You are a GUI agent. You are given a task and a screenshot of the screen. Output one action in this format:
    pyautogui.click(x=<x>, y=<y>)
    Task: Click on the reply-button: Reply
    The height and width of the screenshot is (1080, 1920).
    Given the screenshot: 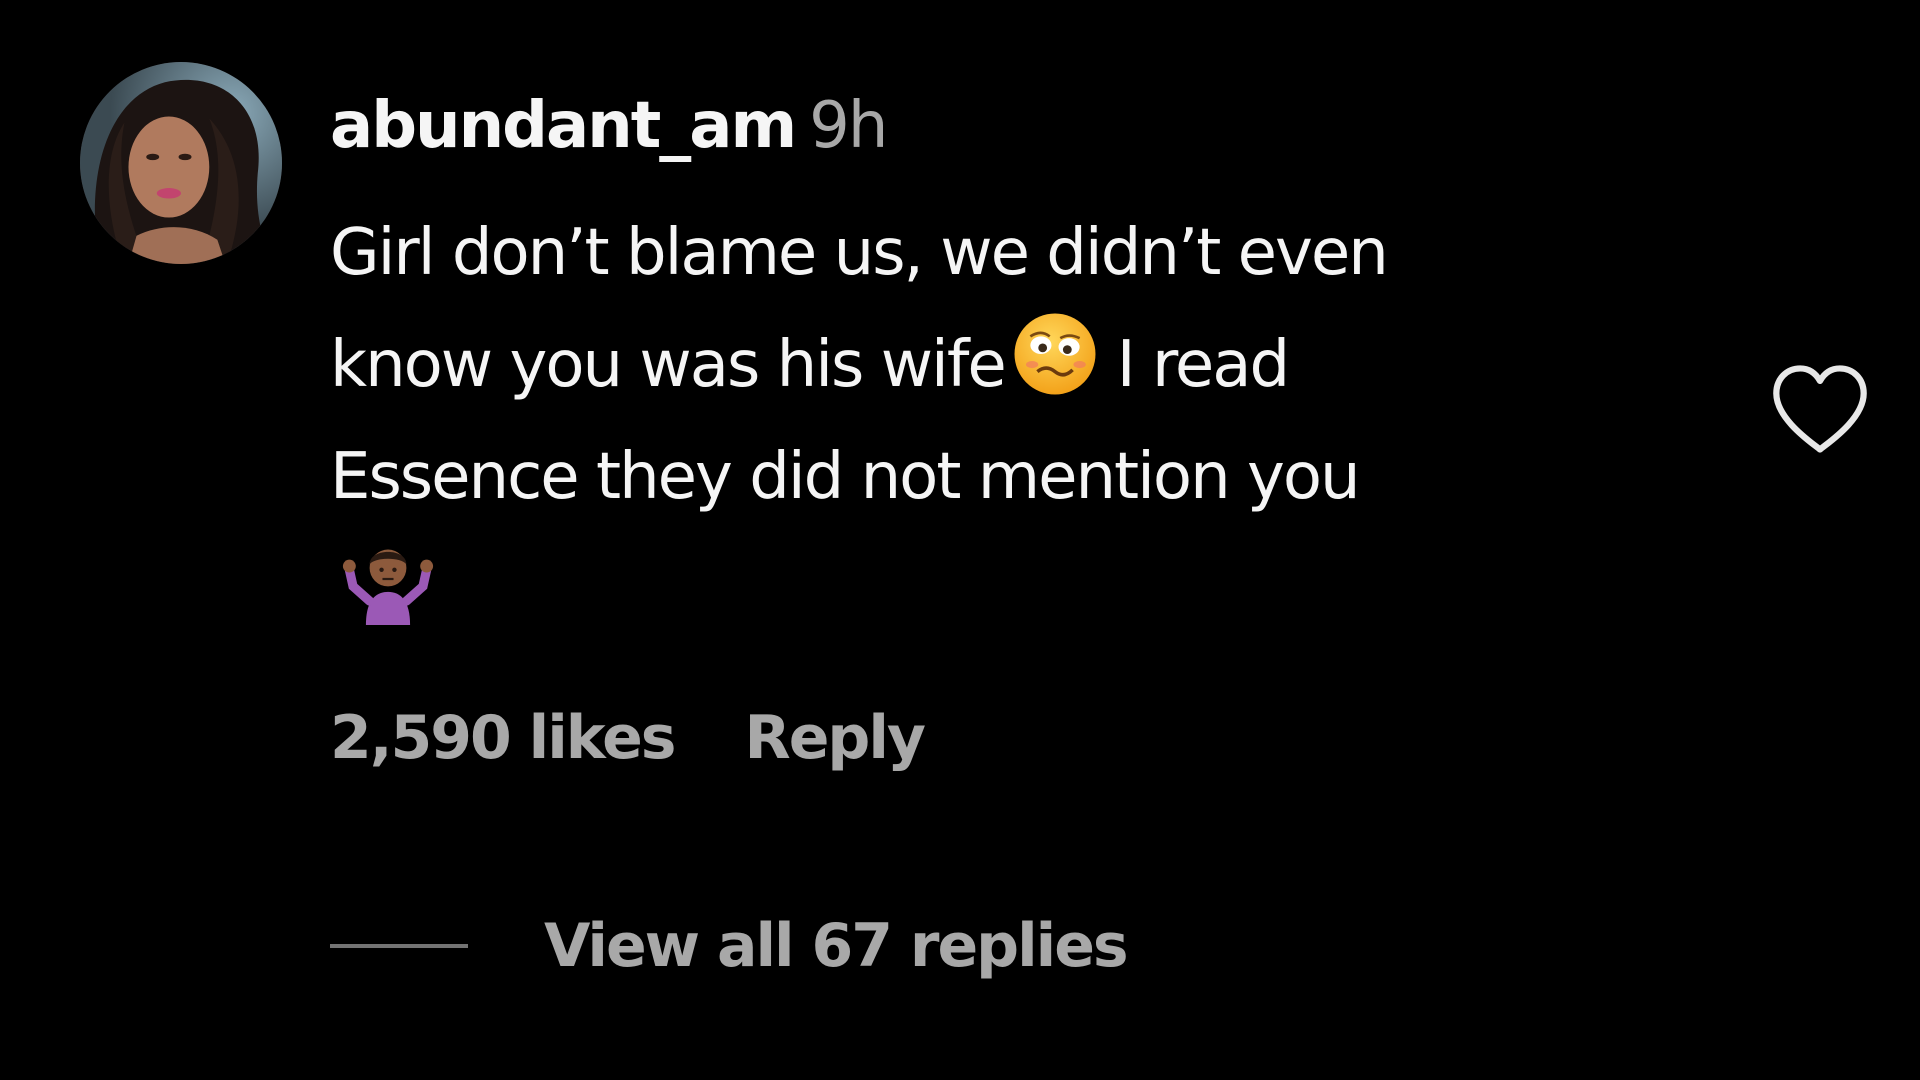 What is the action you would take?
    pyautogui.click(x=836, y=738)
    